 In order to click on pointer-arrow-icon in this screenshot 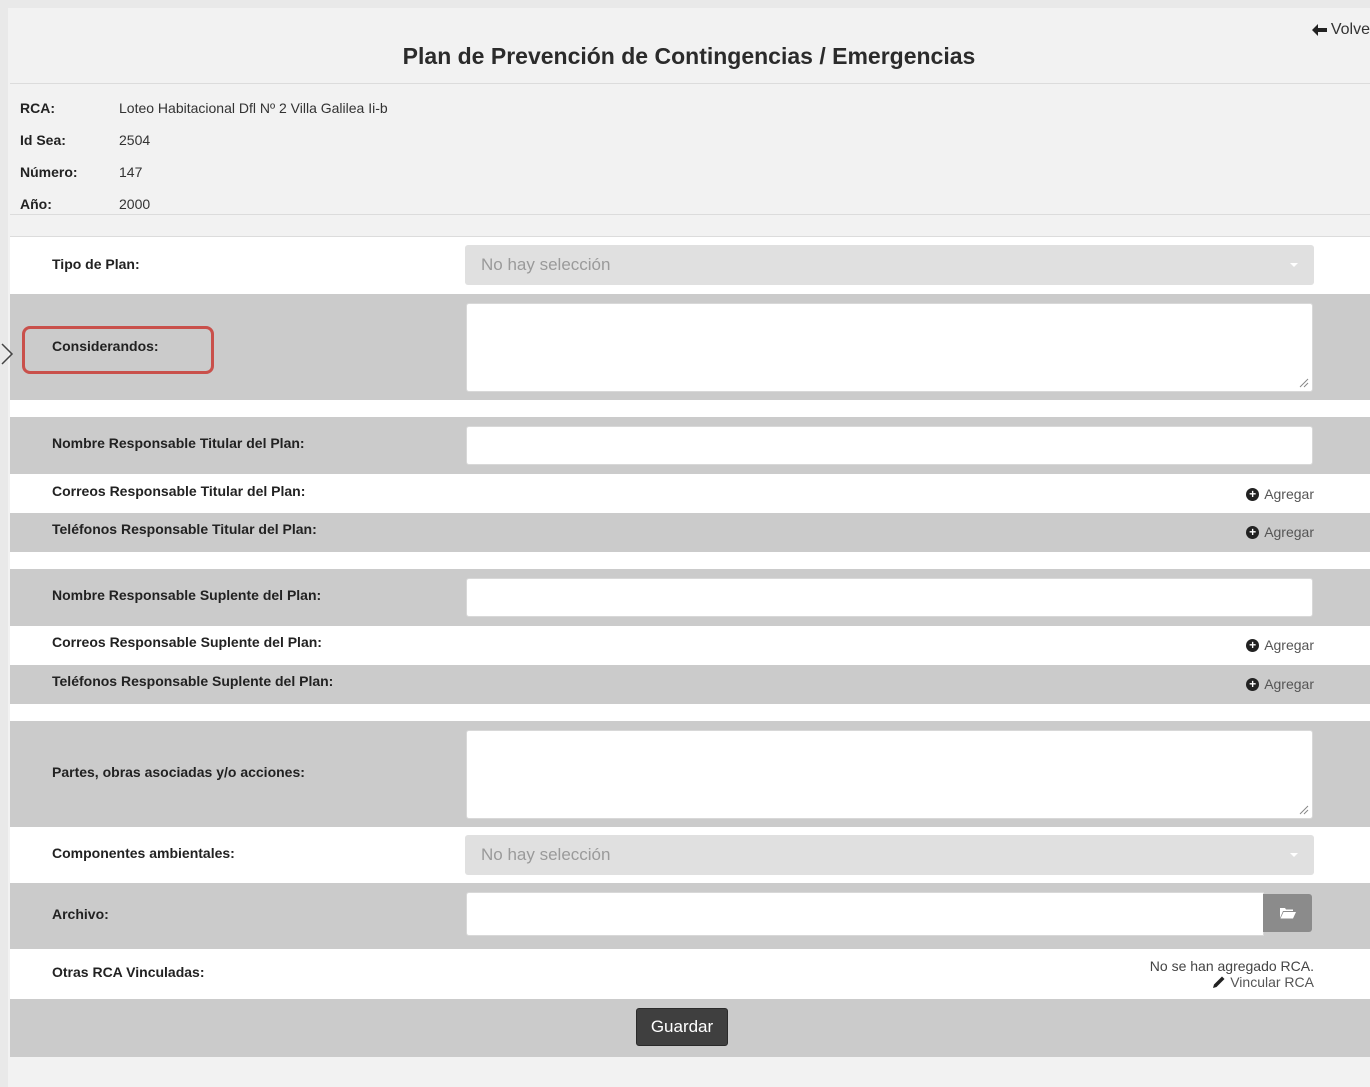, I will do `click(7, 354)`.